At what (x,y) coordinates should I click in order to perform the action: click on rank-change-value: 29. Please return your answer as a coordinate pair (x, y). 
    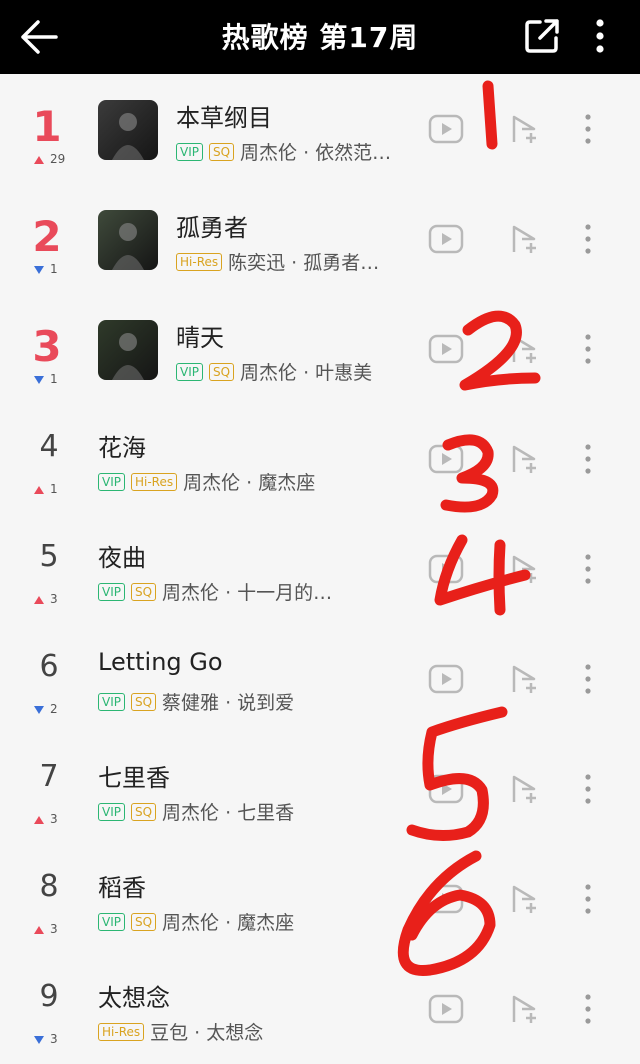
    Looking at the image, I should click on (58, 159).